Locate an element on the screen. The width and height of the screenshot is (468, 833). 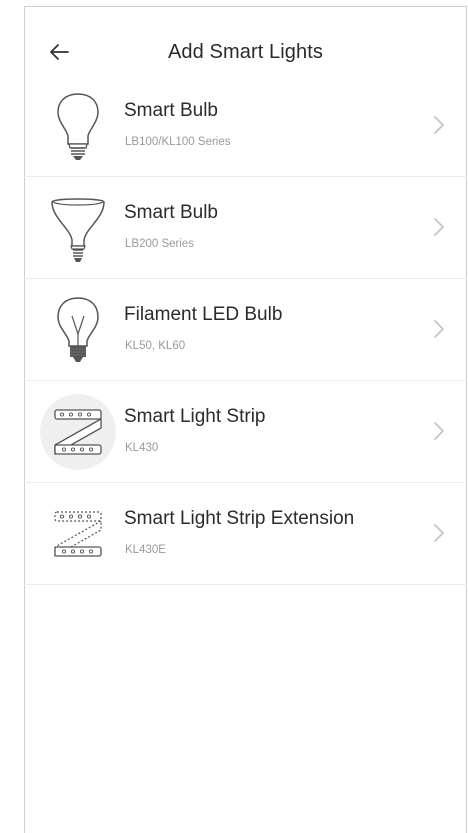
product-name: Smart Light Strip is located at coordinates (195, 416).